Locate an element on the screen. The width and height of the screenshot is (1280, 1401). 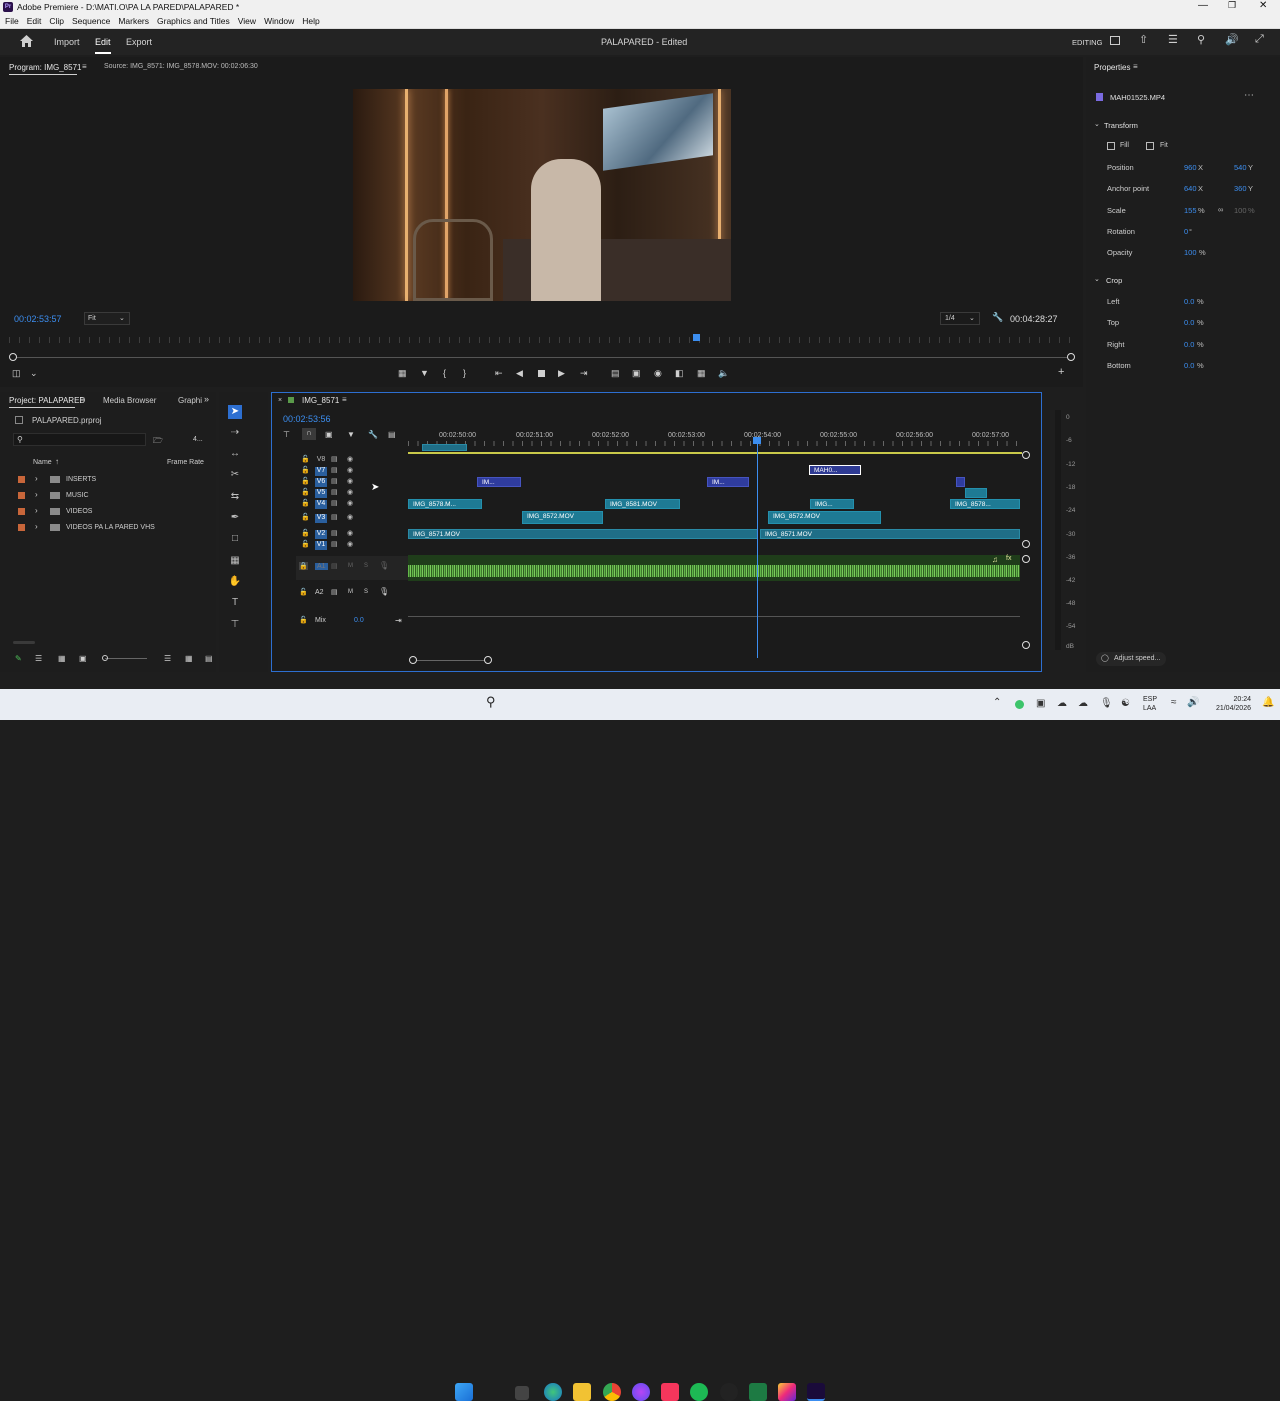
track-zoom-handle is located at coordinates (1026, 559).